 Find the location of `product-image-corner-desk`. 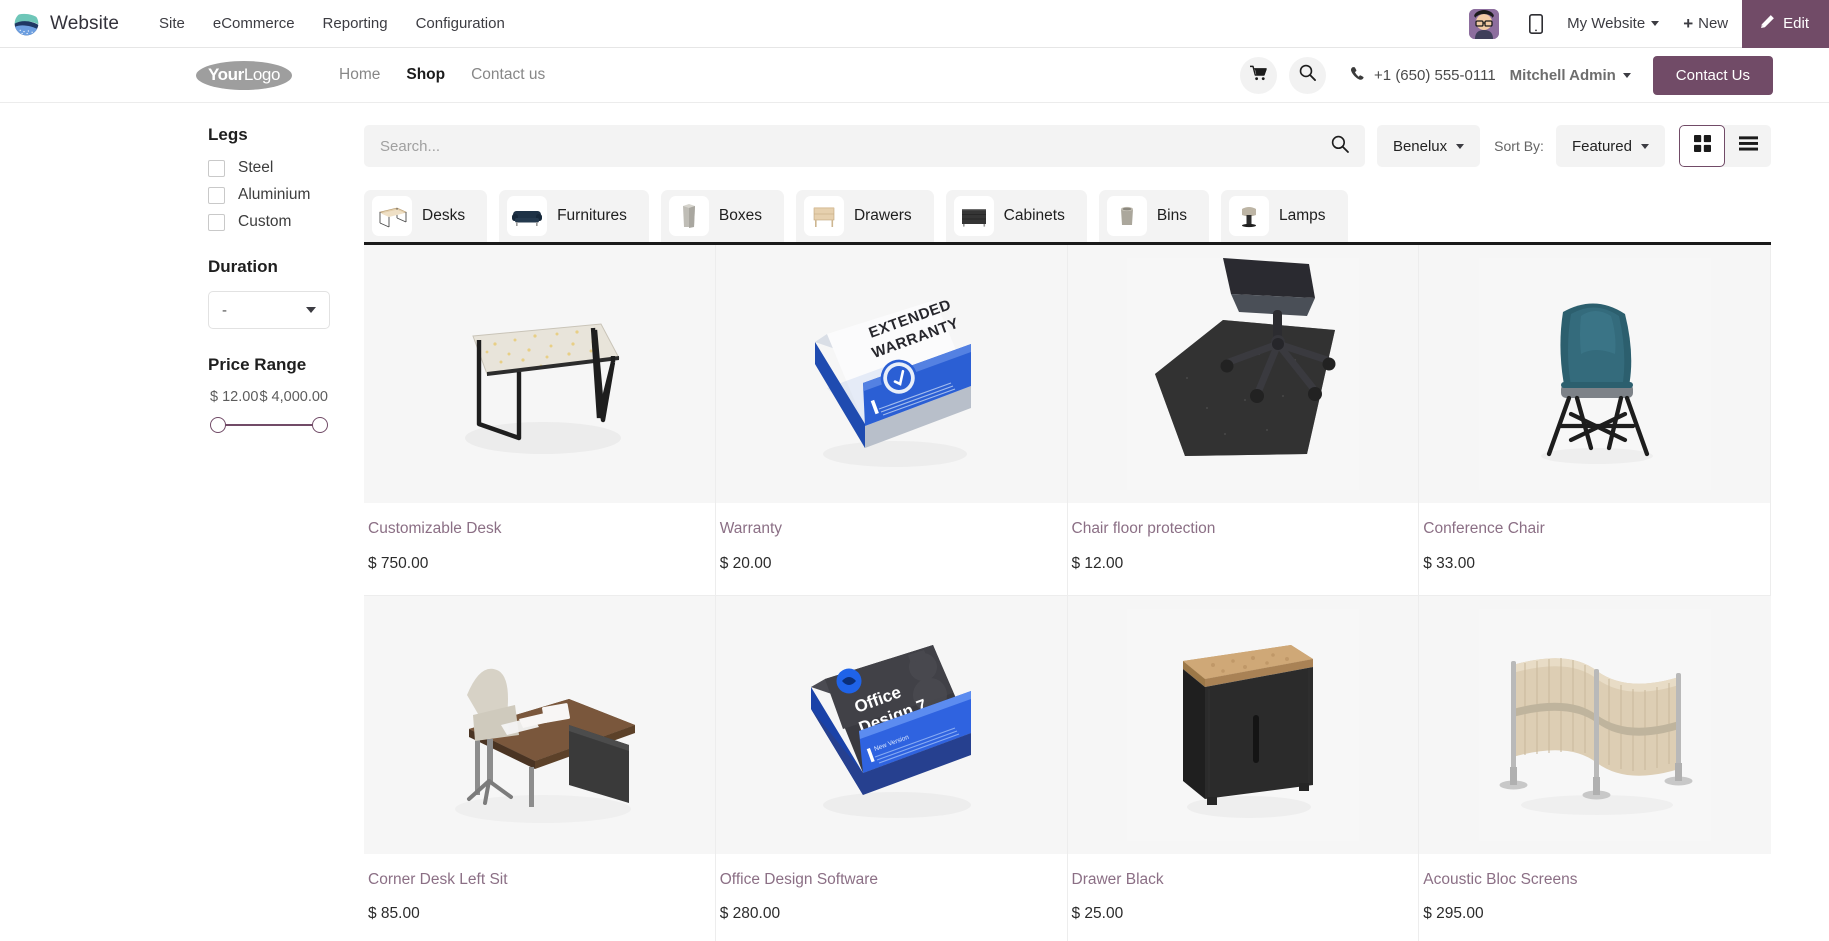

product-image-corner-desk is located at coordinates (539, 724).